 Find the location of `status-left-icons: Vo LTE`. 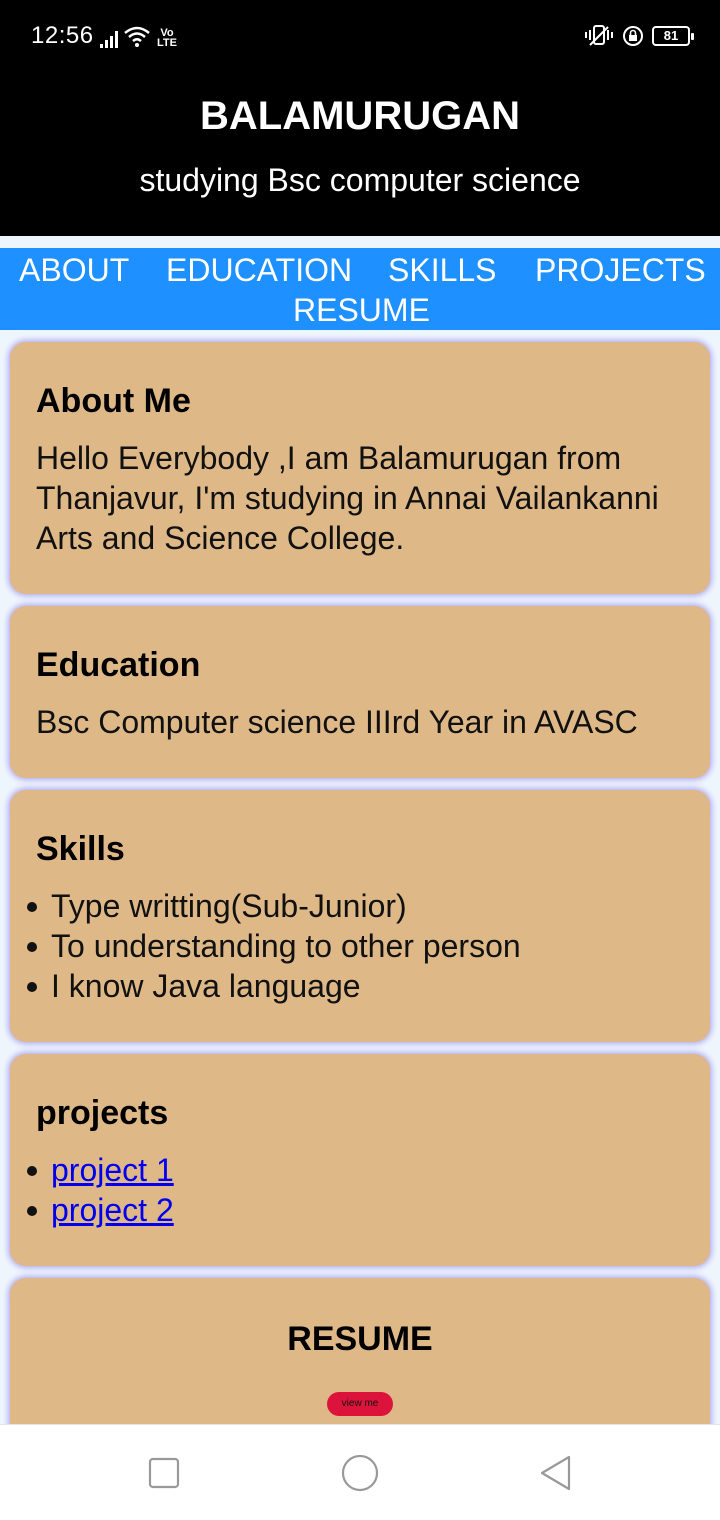

status-left-icons: Vo LTE is located at coordinates (139, 36).